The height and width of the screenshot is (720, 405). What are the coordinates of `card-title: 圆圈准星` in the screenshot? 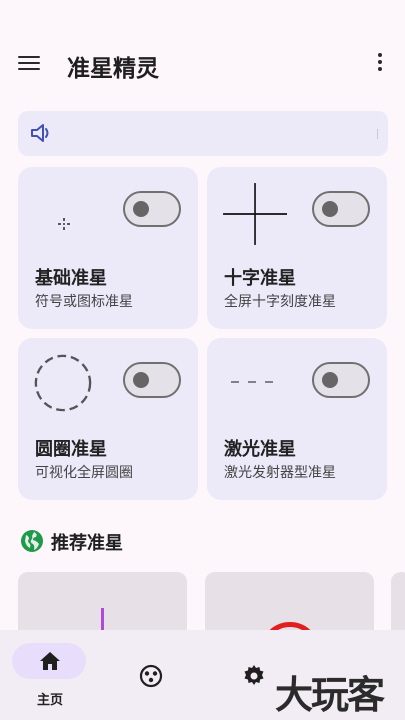 It's located at (71, 449).